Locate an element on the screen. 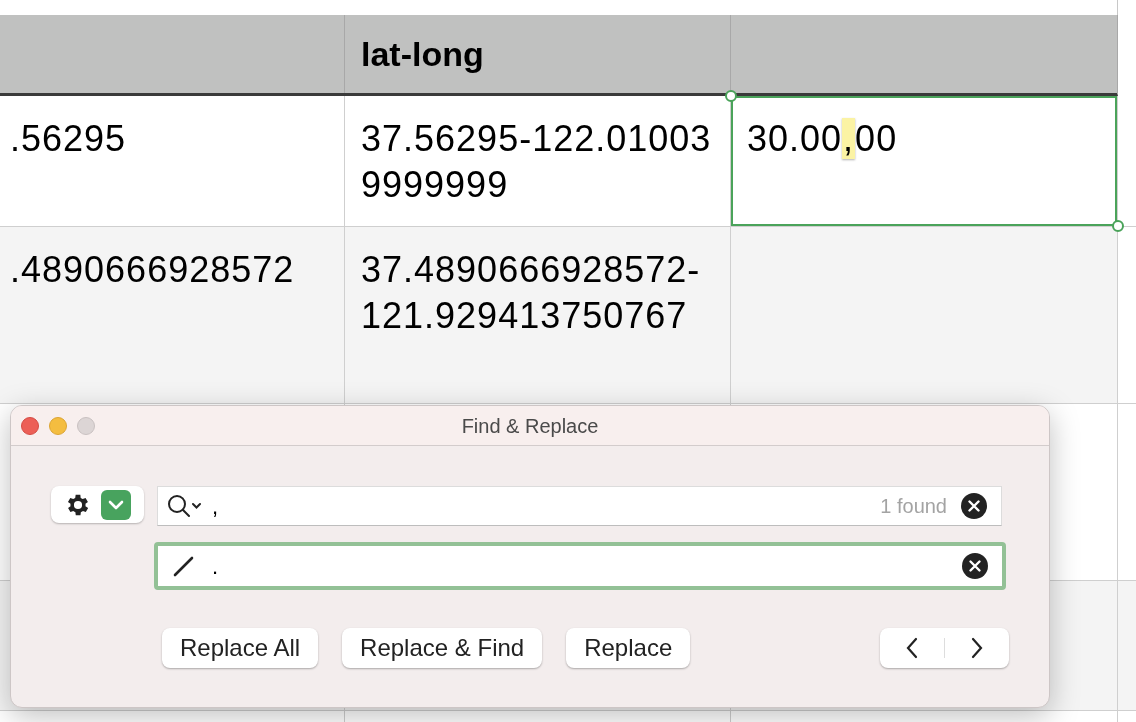 Image resolution: width=1136 pixels, height=722 pixels. options-button is located at coordinates (97, 504).